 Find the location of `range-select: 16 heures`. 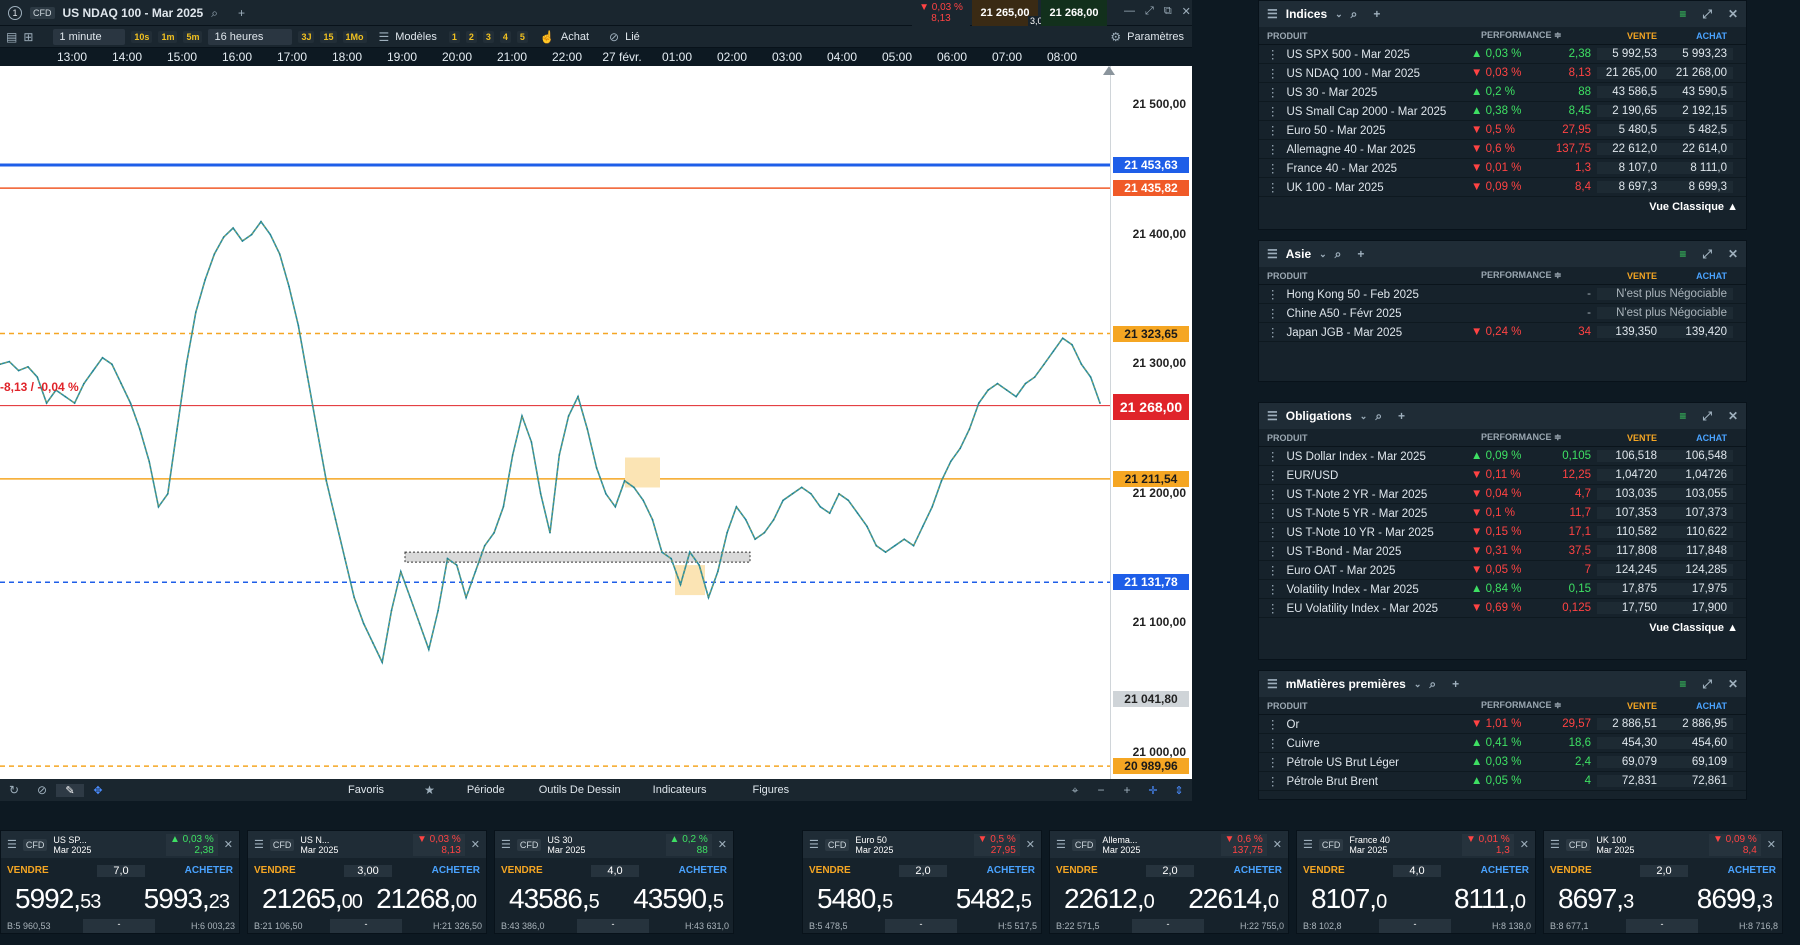

range-select: 16 heures is located at coordinates (250, 36).